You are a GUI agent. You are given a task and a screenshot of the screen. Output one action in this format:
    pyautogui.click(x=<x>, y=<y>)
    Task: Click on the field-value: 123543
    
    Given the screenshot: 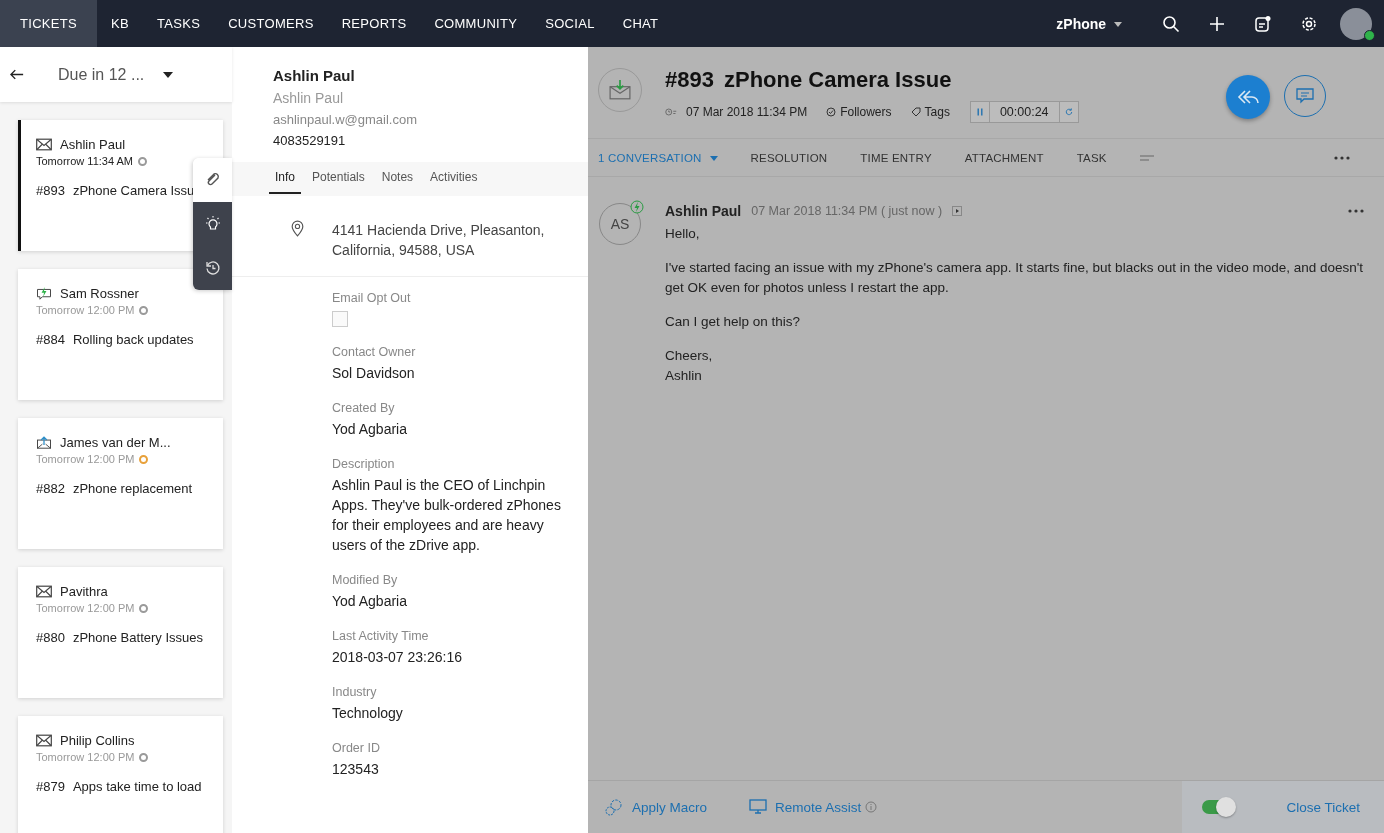 What is the action you would take?
    pyautogui.click(x=356, y=769)
    